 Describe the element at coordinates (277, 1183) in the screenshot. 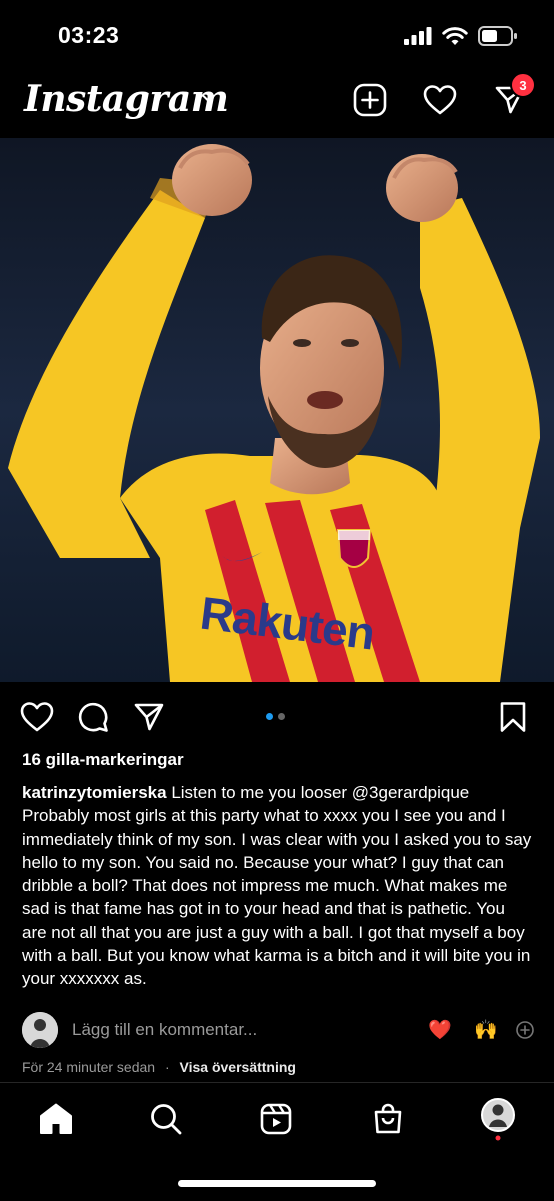

I see `home-indicator` at that location.